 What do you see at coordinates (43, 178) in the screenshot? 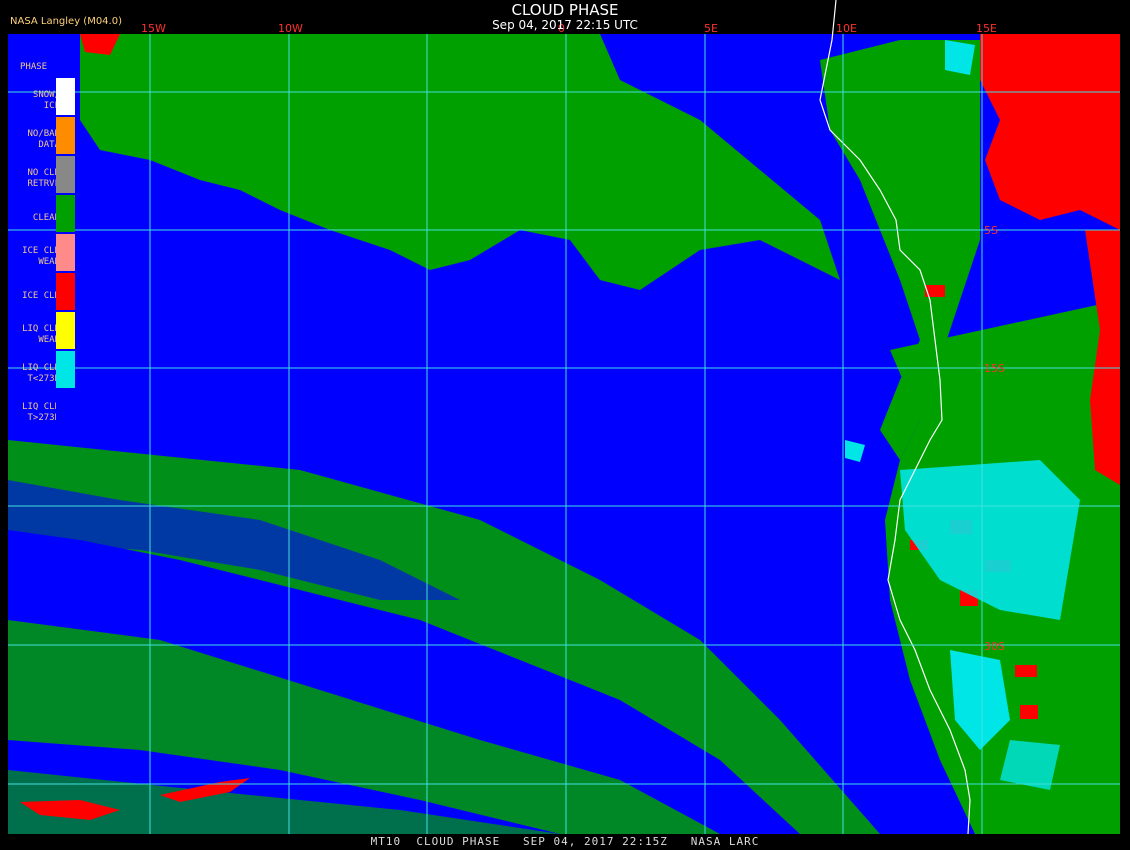
I see `legend-item-label: NO CLD RETRVL` at bounding box center [43, 178].